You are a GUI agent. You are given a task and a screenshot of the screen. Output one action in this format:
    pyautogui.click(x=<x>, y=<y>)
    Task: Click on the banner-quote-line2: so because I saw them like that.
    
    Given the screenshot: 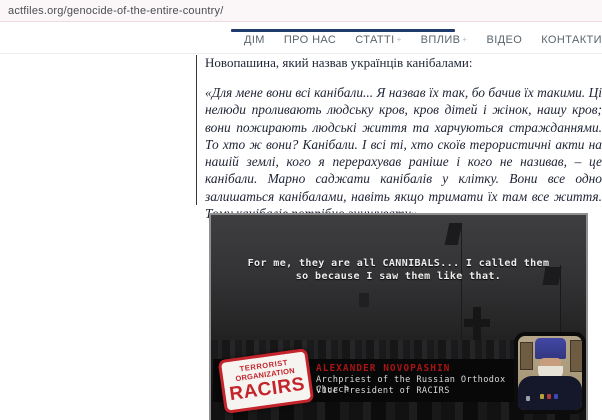 What is the action you would take?
    pyautogui.click(x=398, y=276)
    